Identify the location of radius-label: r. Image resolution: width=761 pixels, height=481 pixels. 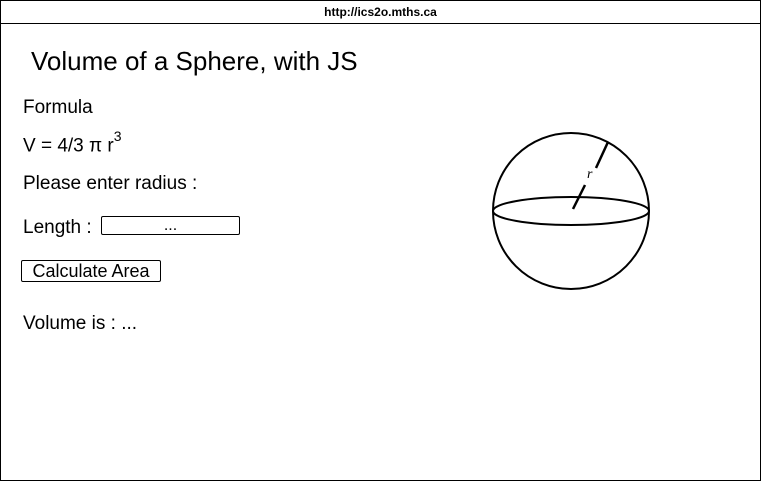
(590, 174).